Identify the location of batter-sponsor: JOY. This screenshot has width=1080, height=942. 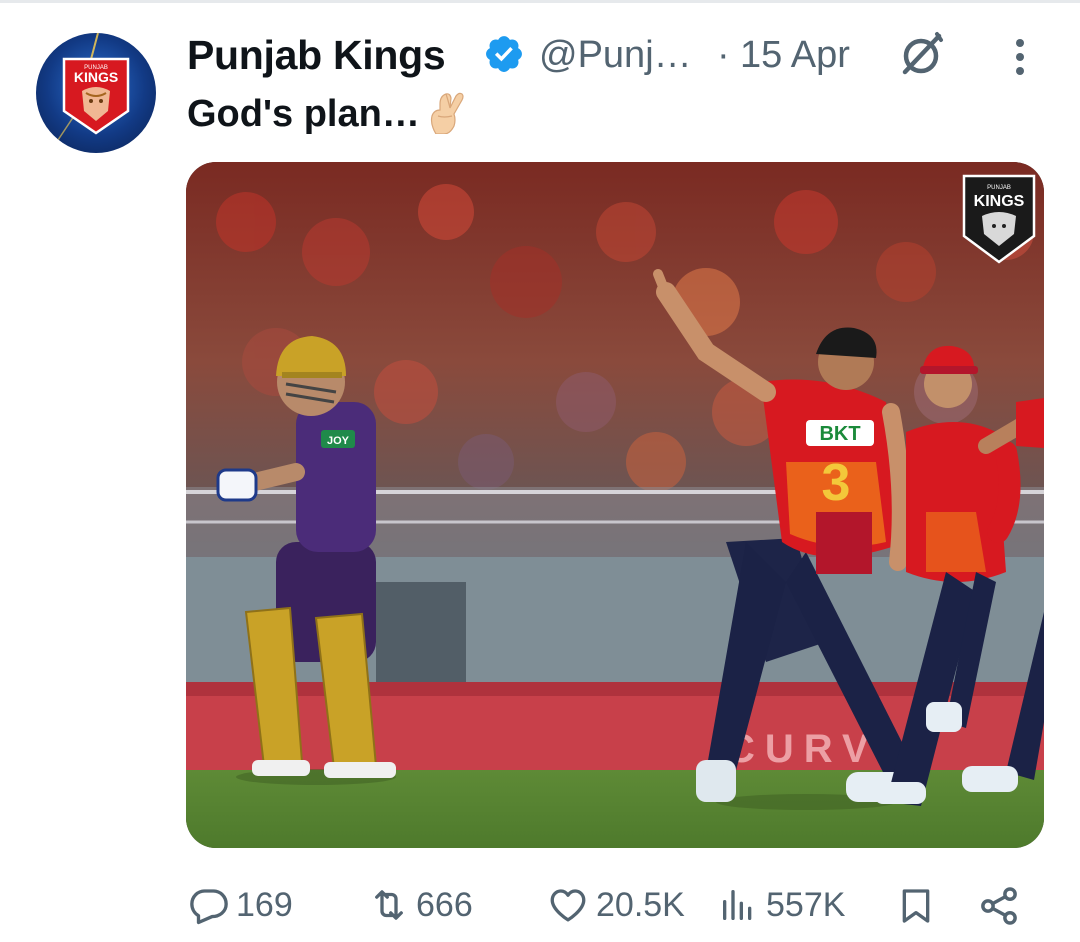
(338, 441).